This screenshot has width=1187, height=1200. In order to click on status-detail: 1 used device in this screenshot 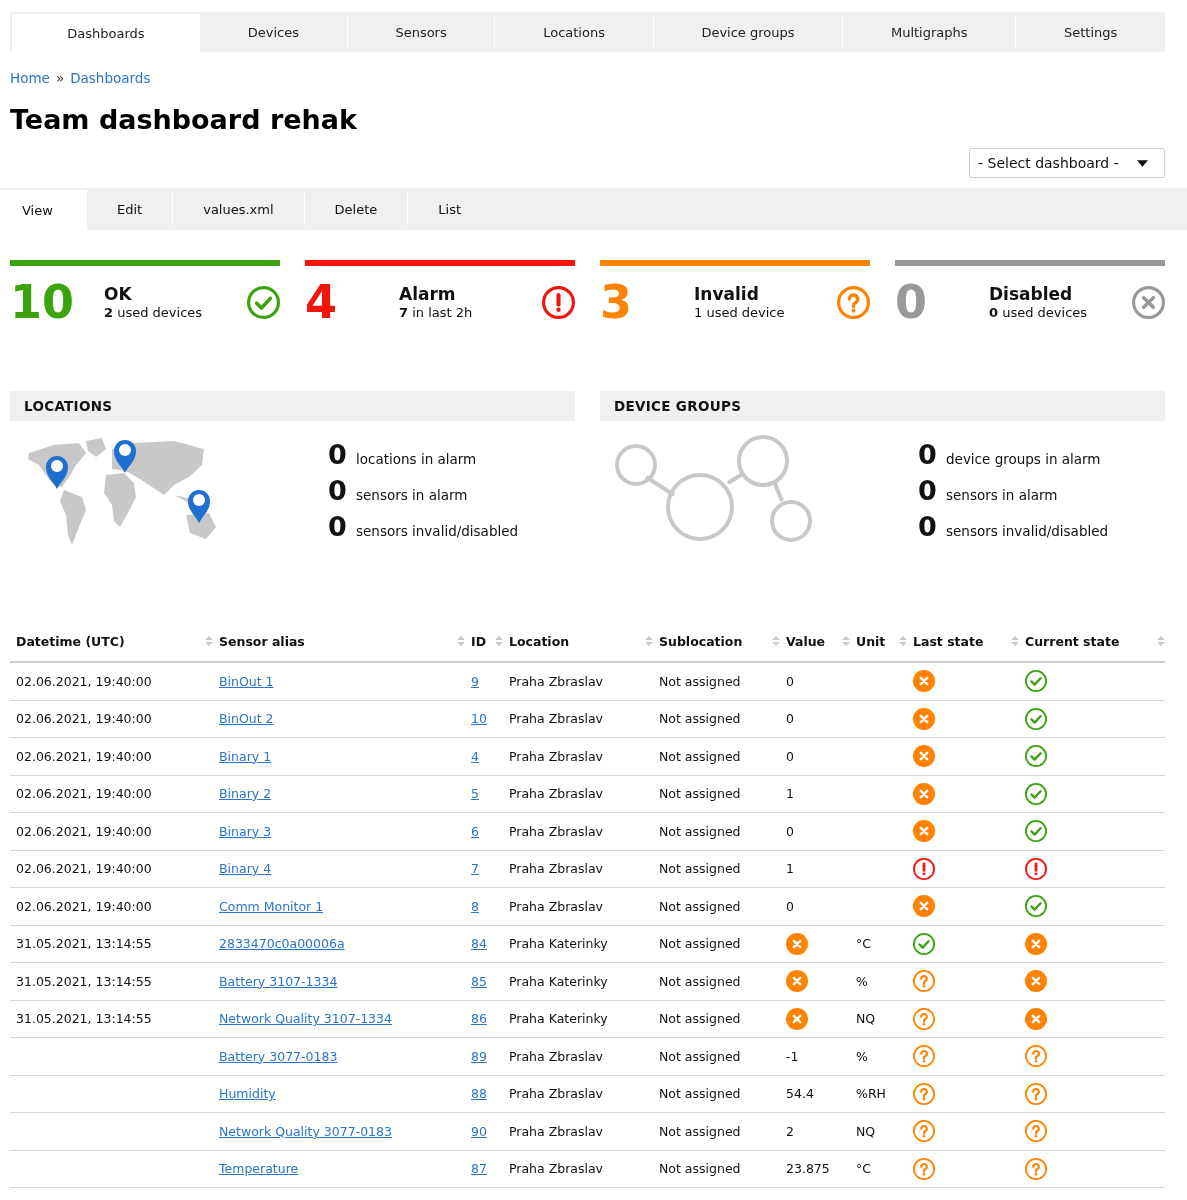, I will do `click(740, 312)`.